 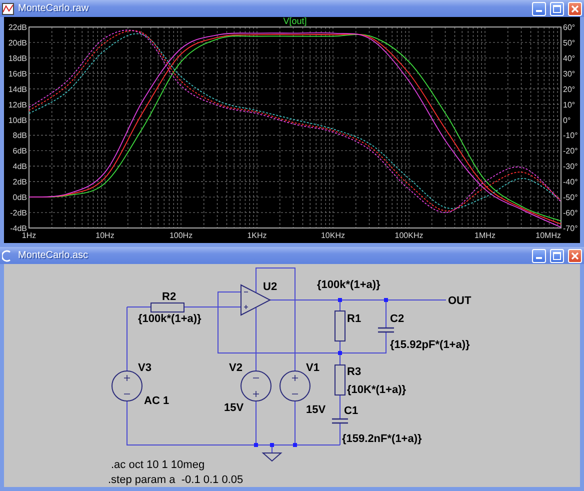 I want to click on phase-axis-label: -50°, so click(x=570, y=197).